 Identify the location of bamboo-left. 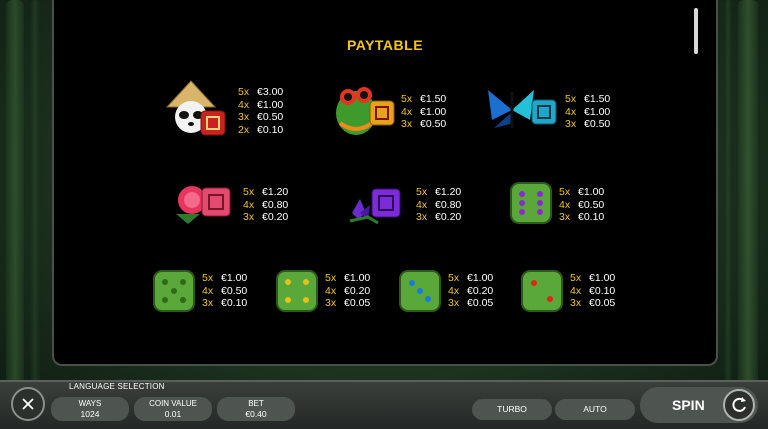
(15, 213).